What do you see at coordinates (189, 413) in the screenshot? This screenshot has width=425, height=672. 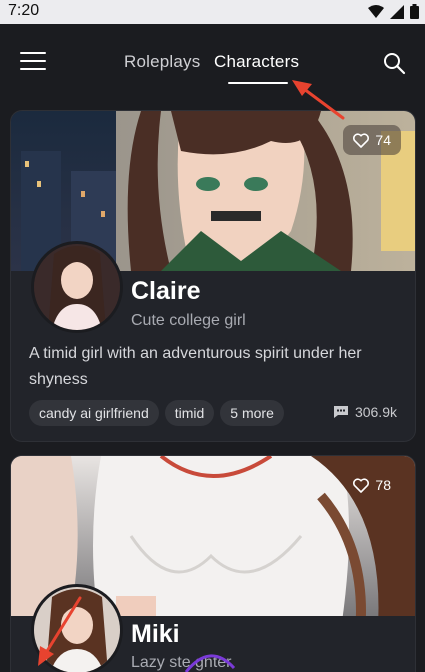 I see `tag-chip: timid` at bounding box center [189, 413].